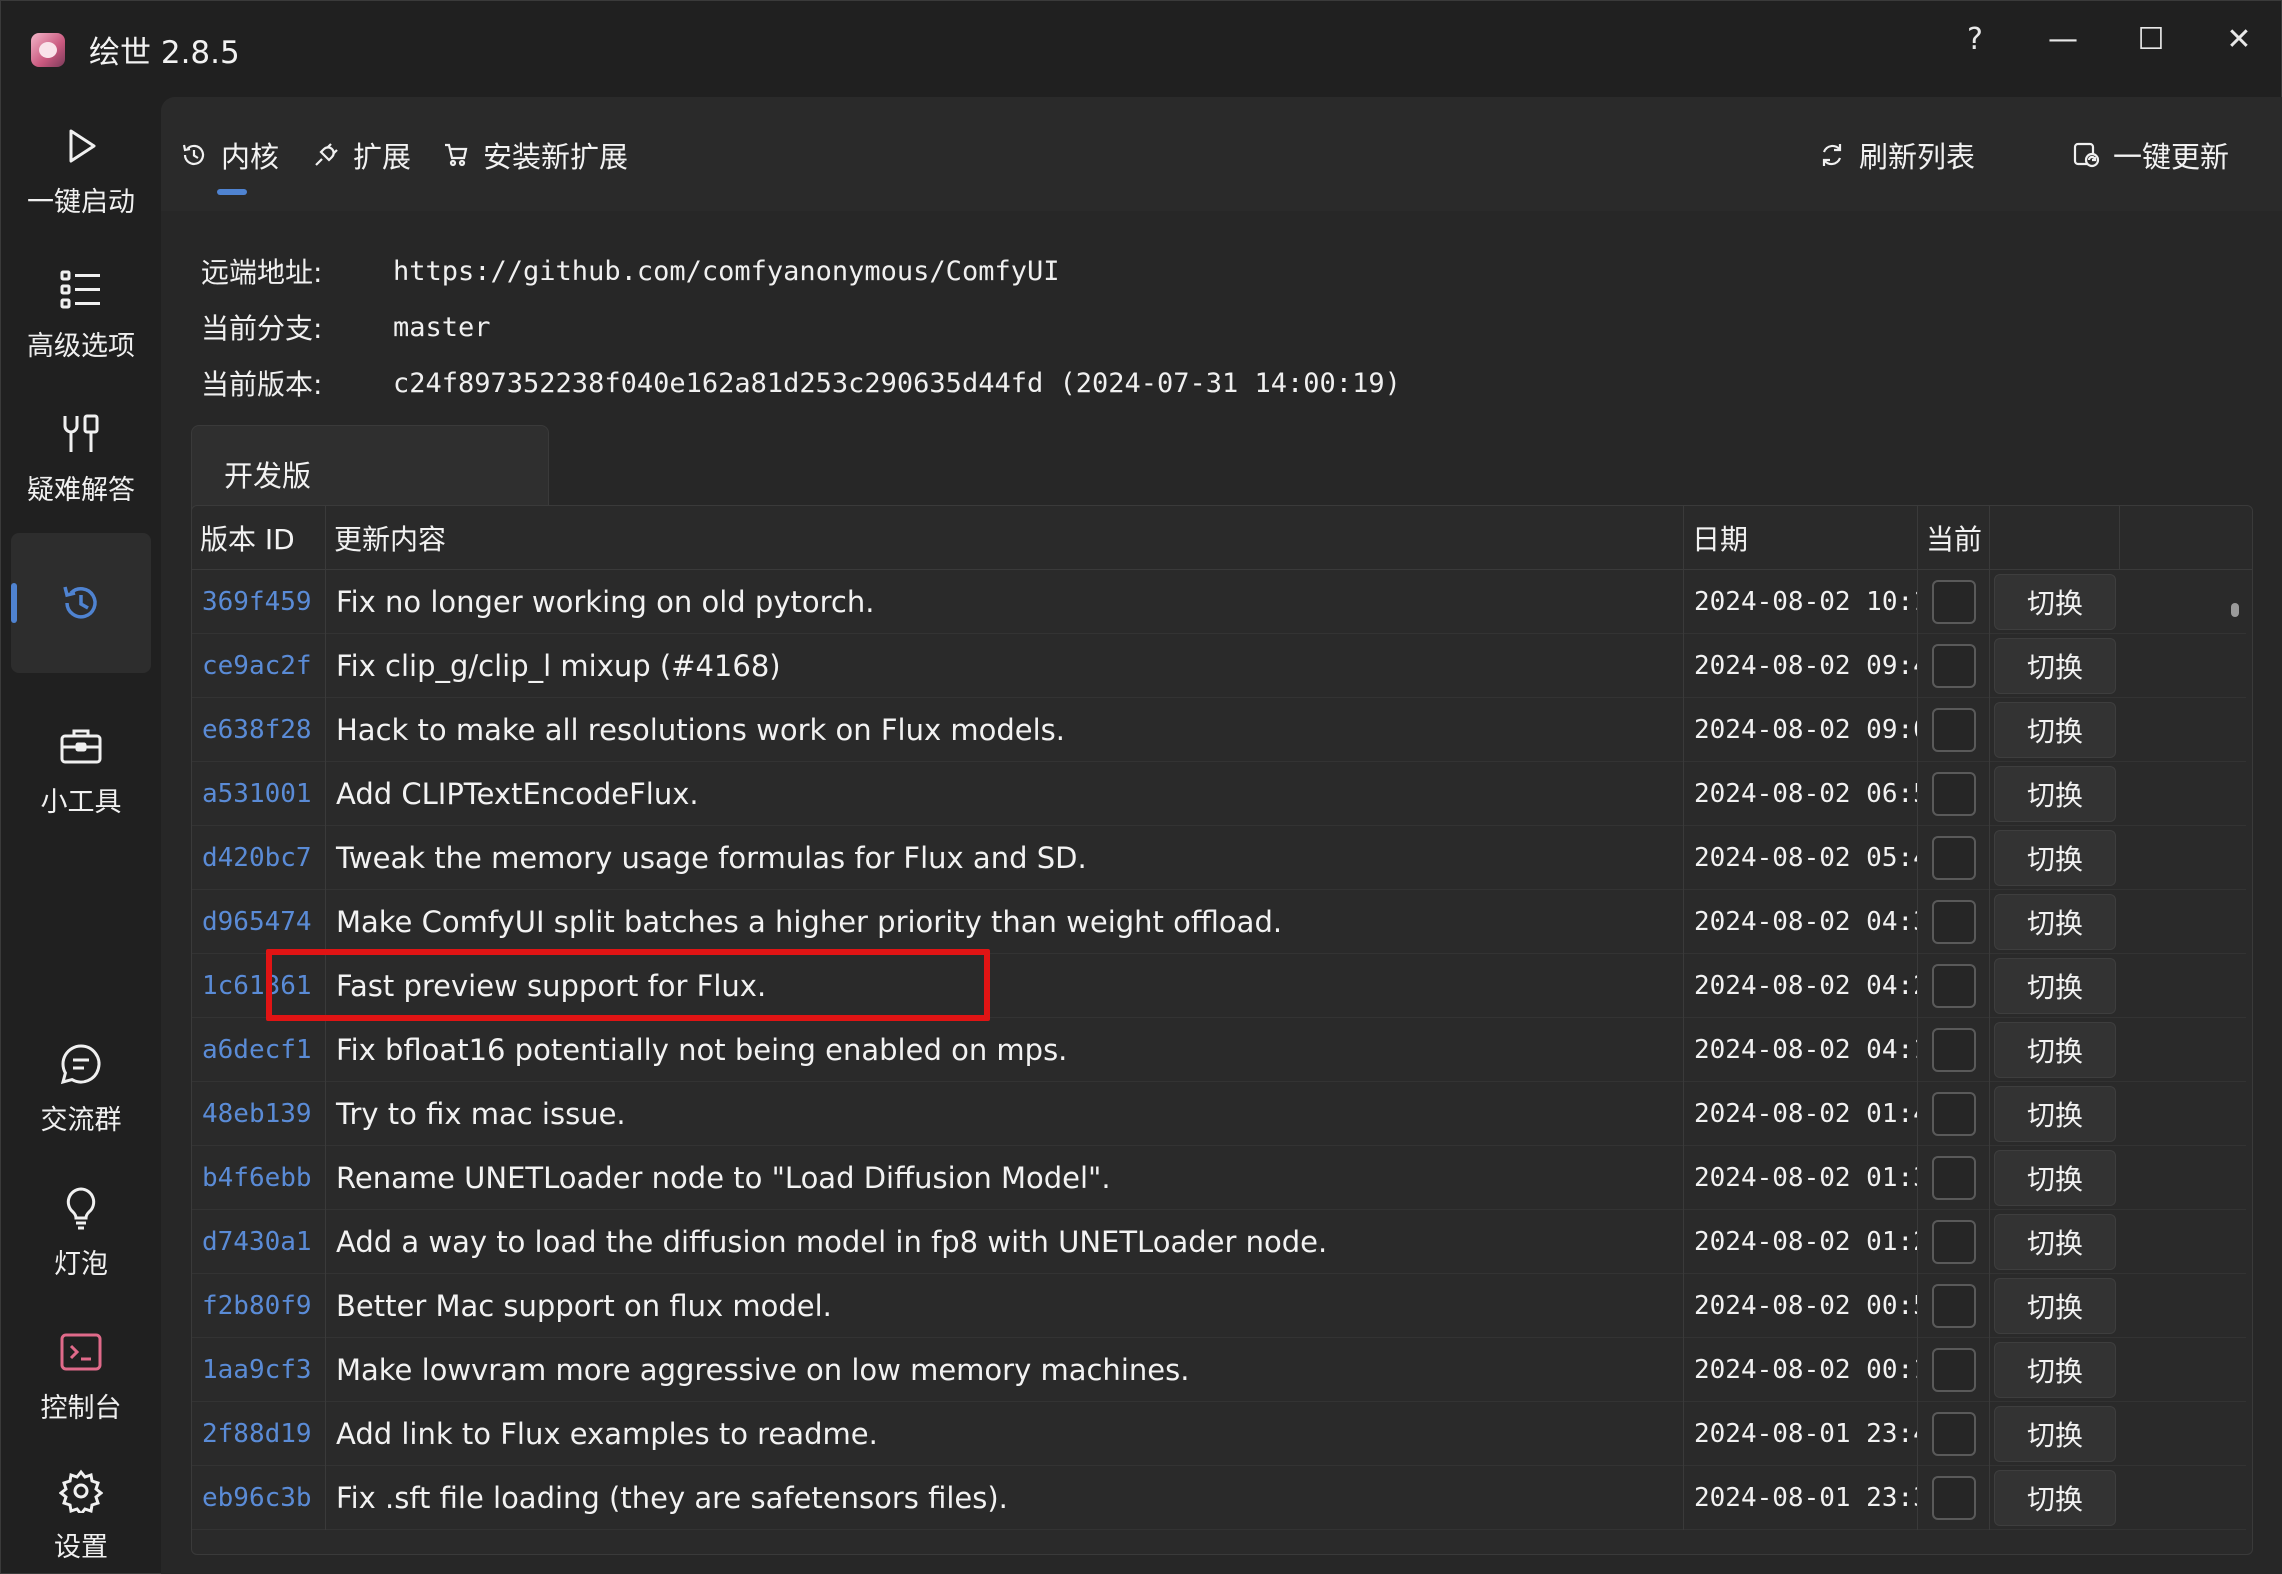 The width and height of the screenshot is (2282, 1574). I want to click on commit-id-link: 369f459, so click(259, 602).